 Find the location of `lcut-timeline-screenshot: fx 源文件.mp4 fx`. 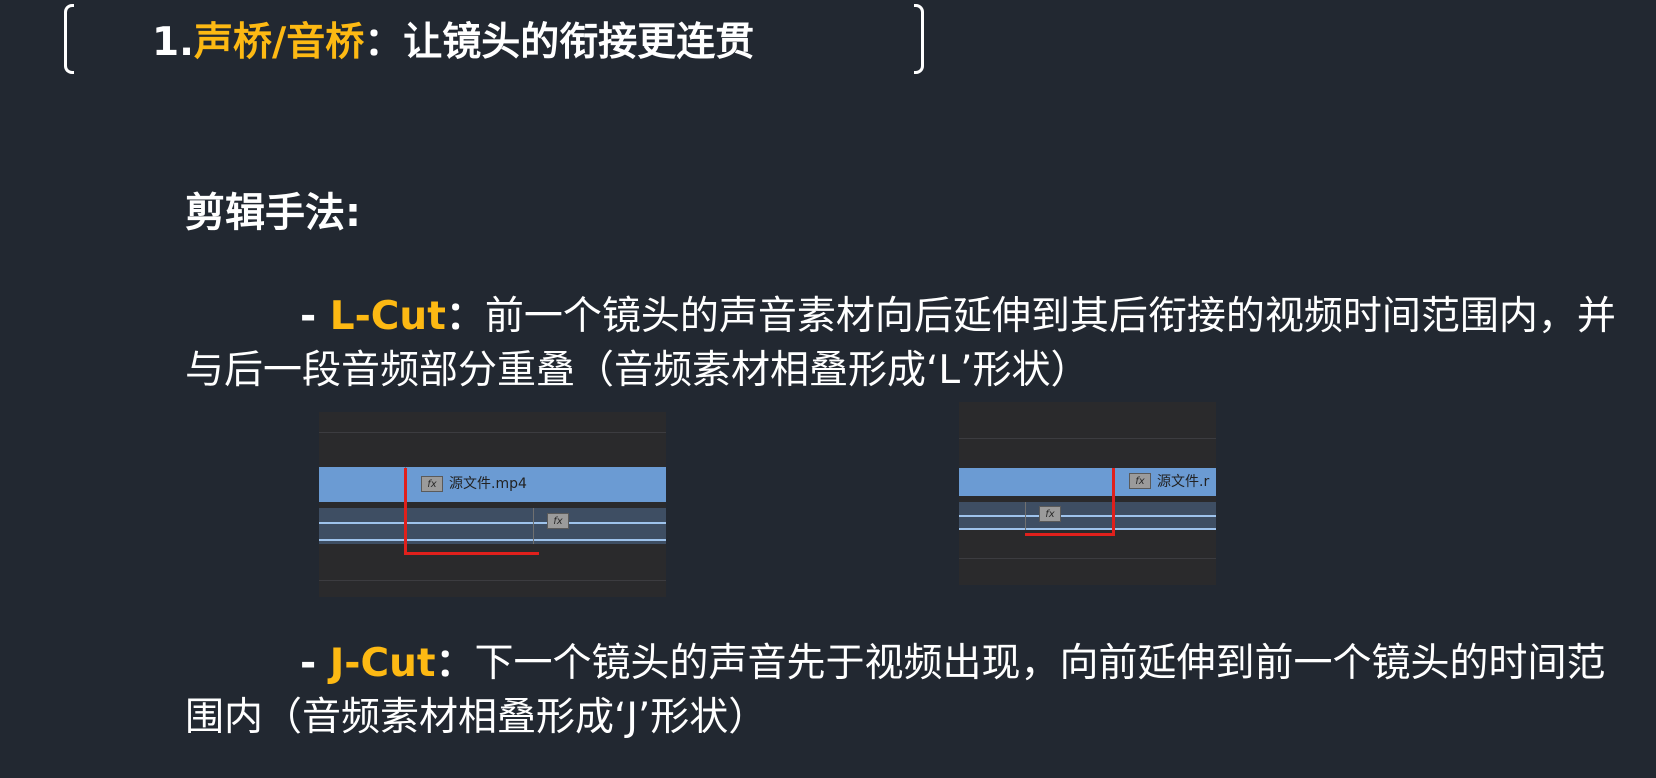

lcut-timeline-screenshot: fx 源文件.mp4 fx is located at coordinates (492, 504).